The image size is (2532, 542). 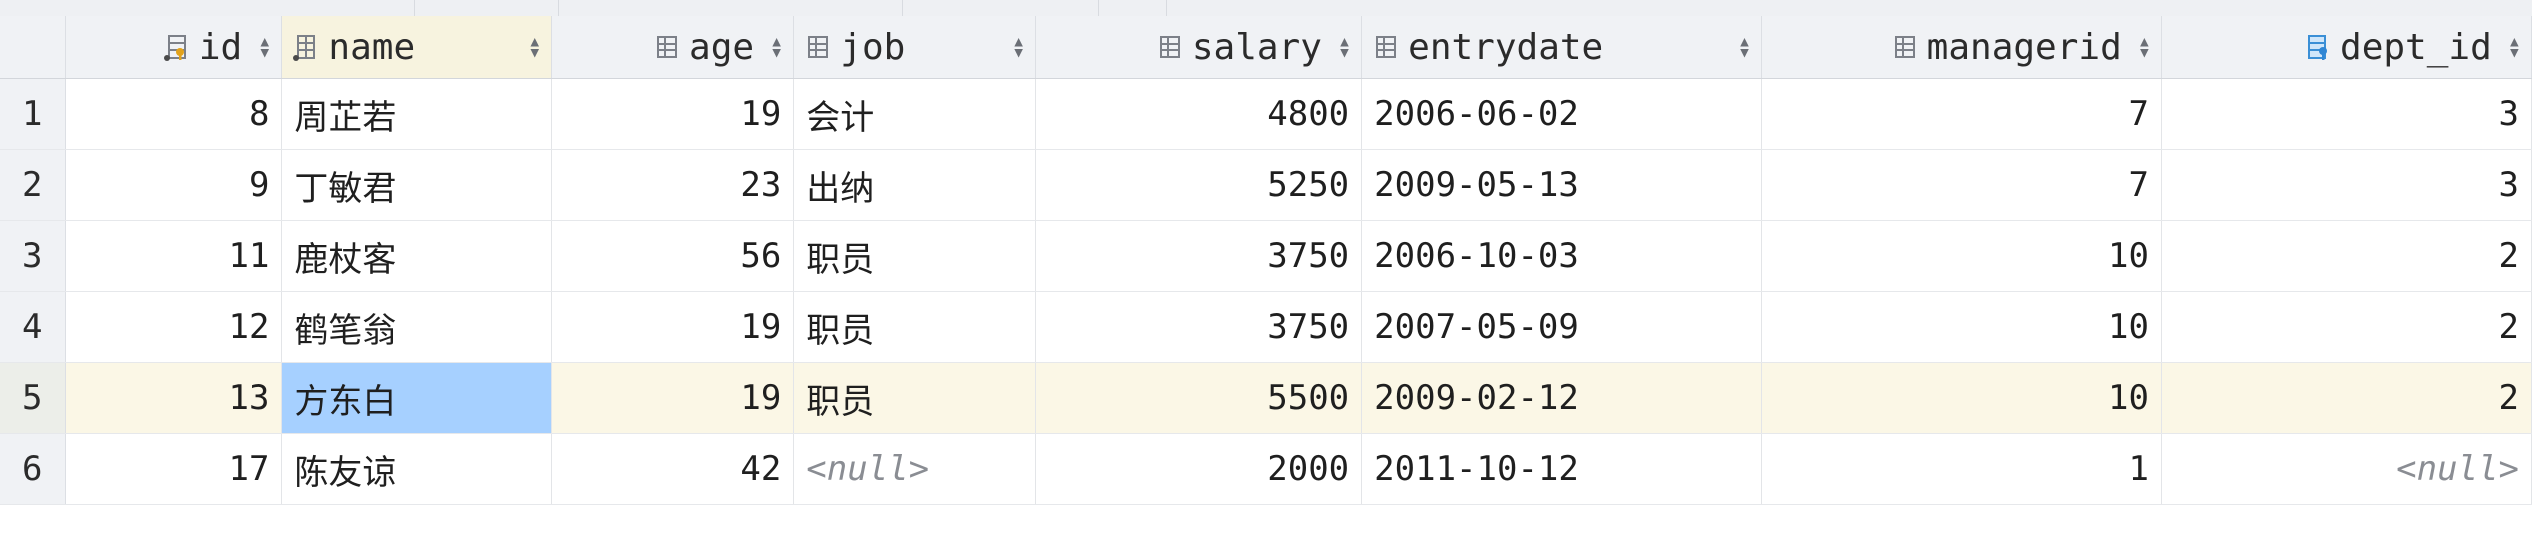 I want to click on cell-entrydate: 2009-05-13, so click(x=1562, y=185).